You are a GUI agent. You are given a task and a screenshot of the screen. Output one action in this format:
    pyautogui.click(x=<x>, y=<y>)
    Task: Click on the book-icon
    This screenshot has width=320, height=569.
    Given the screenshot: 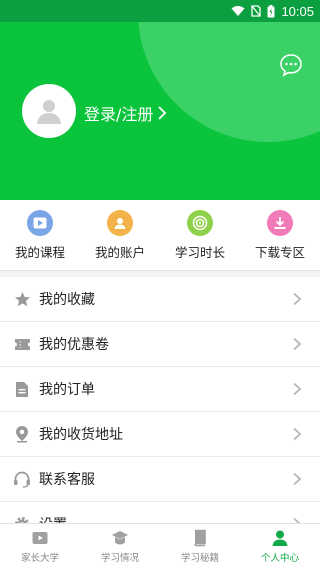 What is the action you would take?
    pyautogui.click(x=200, y=538)
    